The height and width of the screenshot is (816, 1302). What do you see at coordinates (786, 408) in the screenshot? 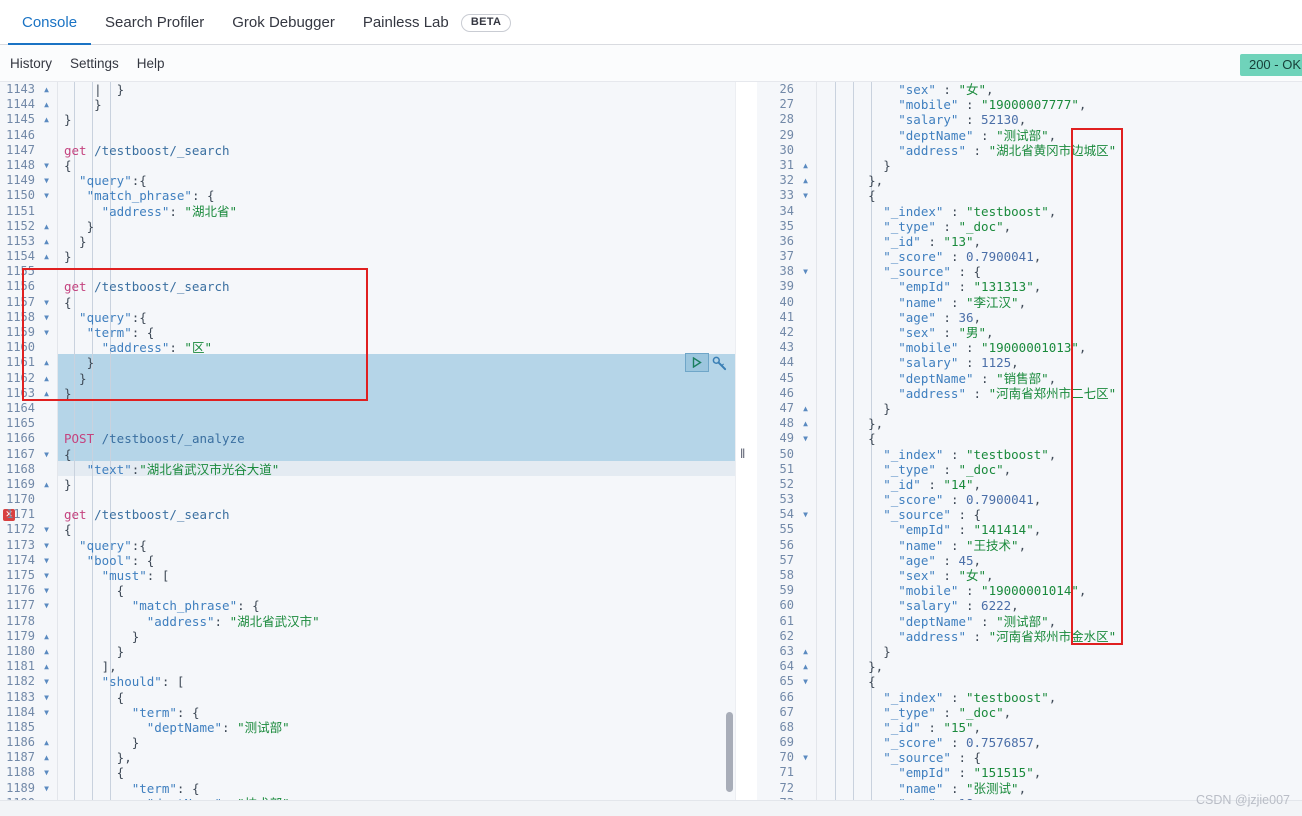
I see `gutter-line-47: 47 ▲` at bounding box center [786, 408].